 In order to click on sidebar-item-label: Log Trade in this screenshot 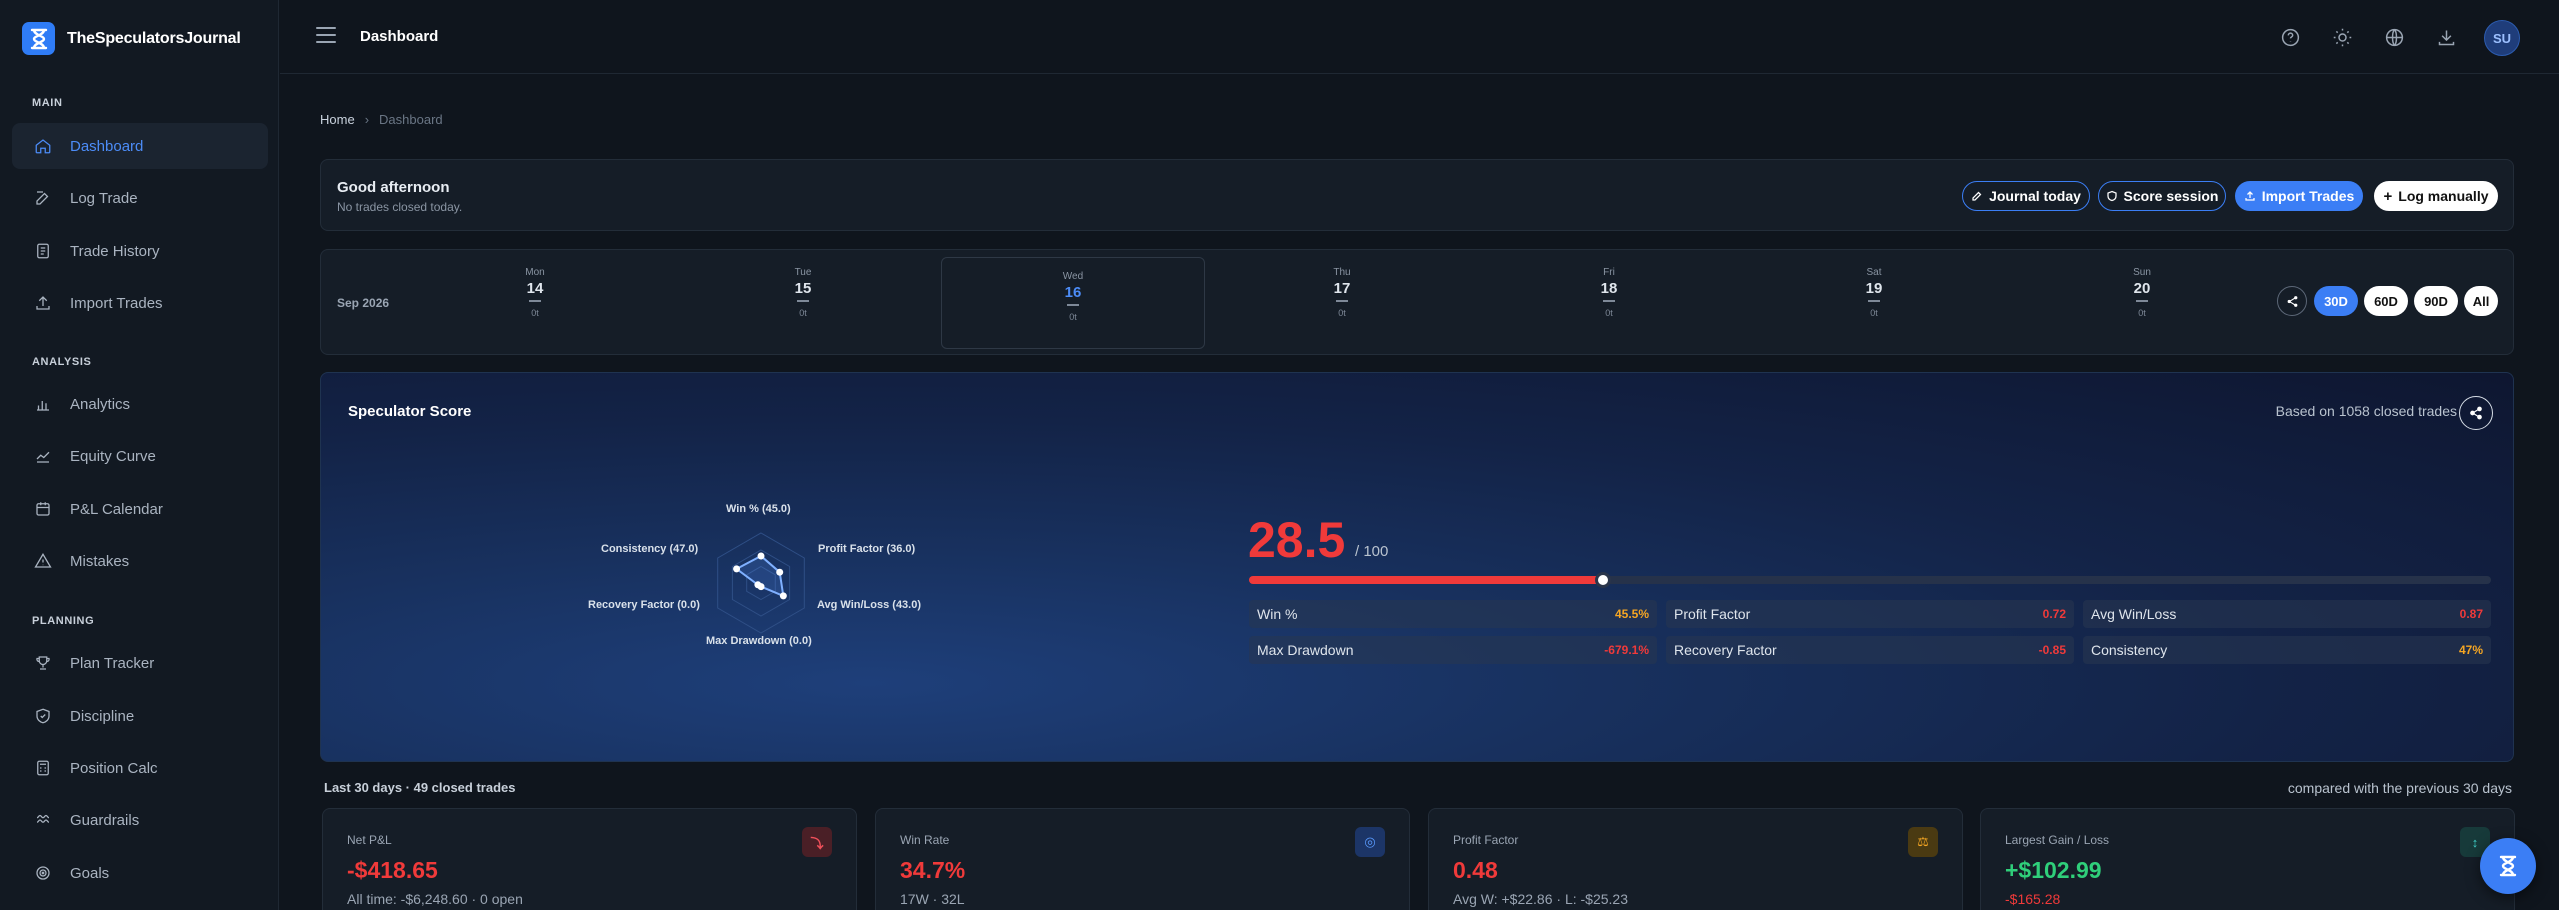, I will do `click(104, 198)`.